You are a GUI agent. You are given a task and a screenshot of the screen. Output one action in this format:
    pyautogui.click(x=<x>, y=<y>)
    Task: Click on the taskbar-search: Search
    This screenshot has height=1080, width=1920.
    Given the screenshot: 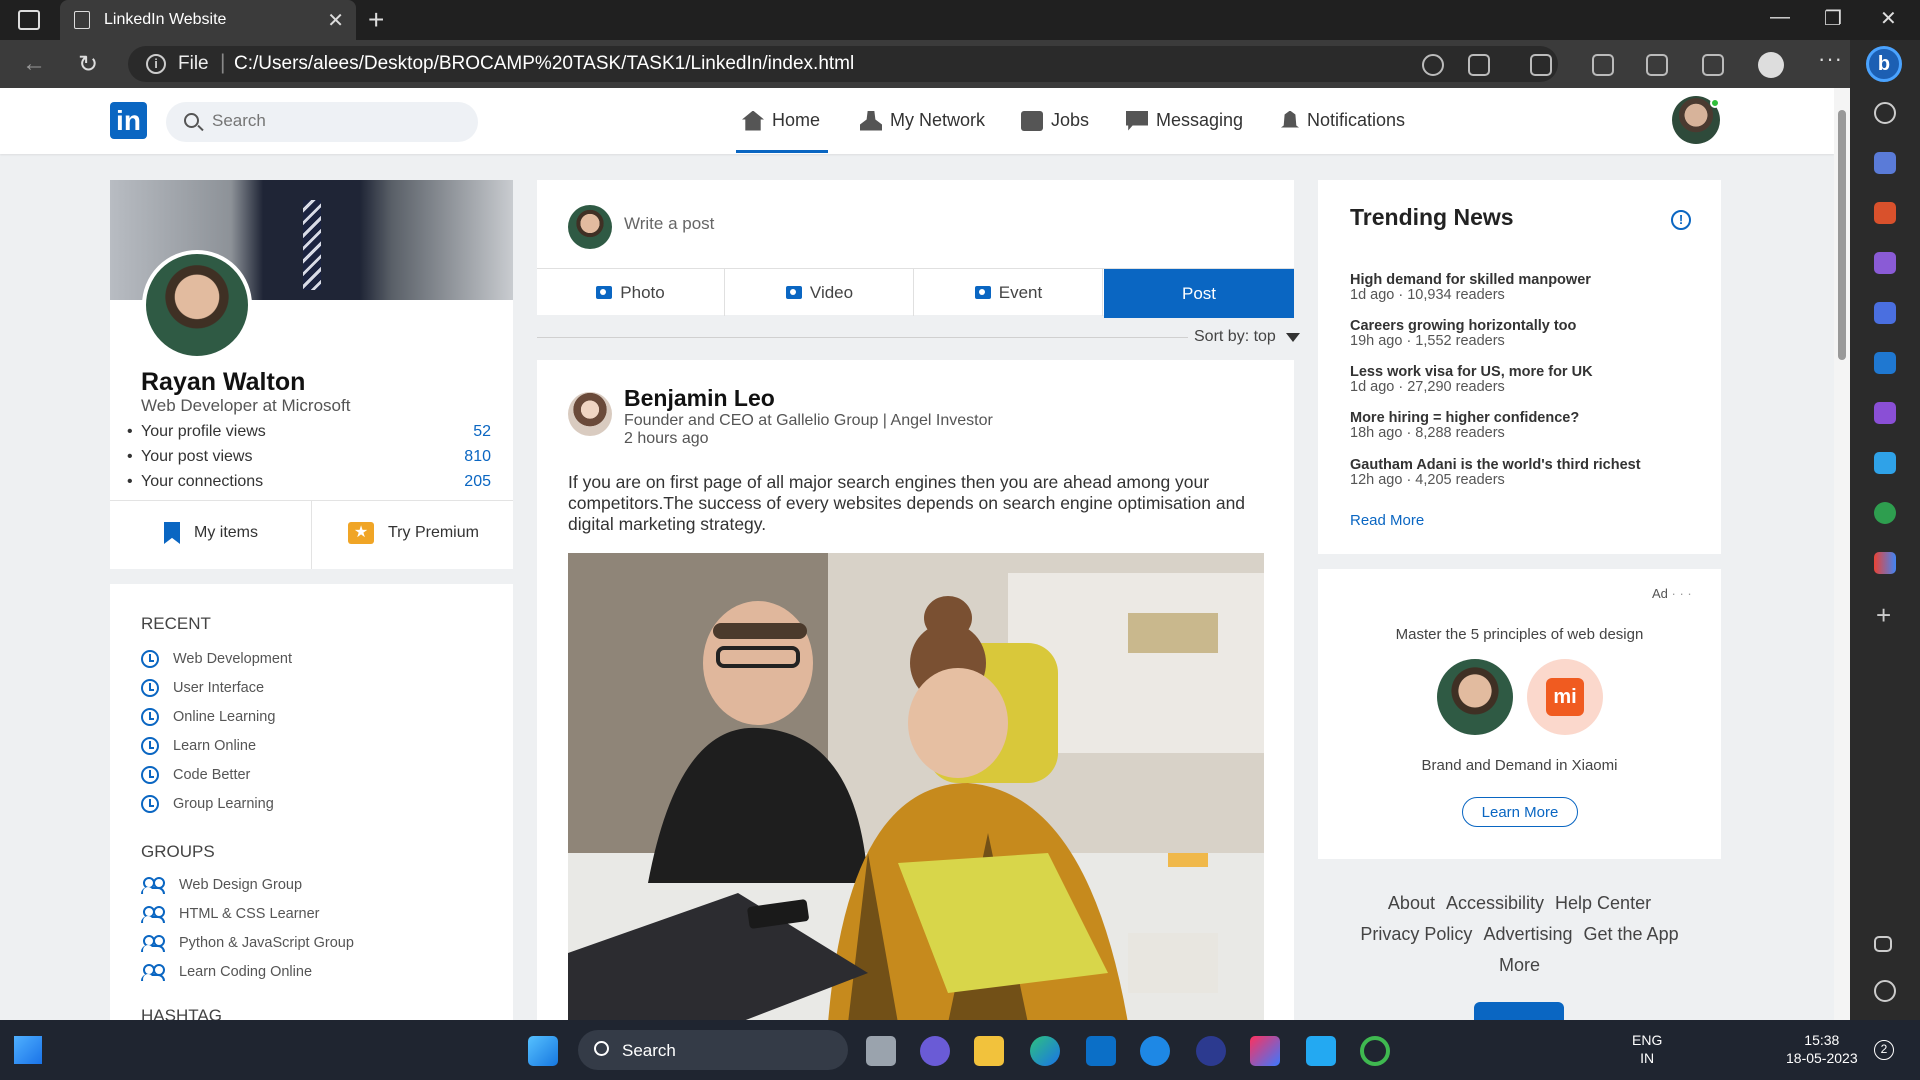 What is the action you would take?
    pyautogui.click(x=713, y=1050)
    